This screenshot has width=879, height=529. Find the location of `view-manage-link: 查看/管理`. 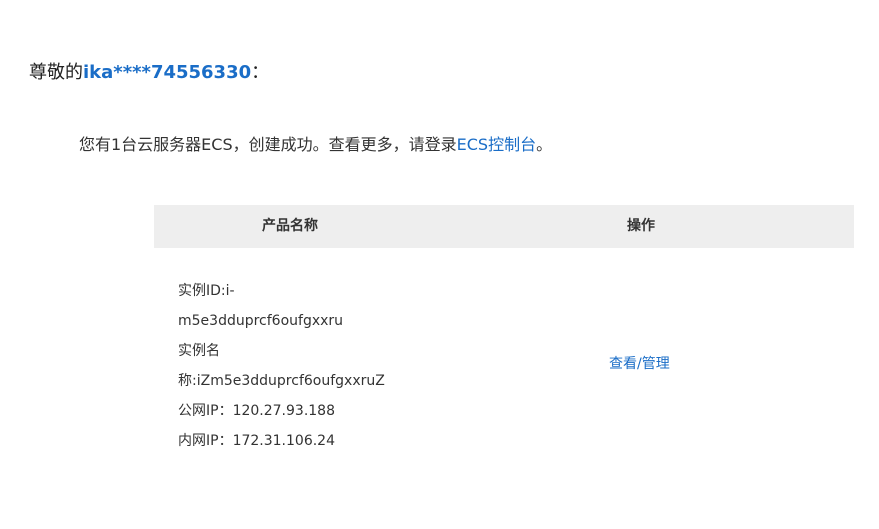

view-manage-link: 查看/管理 is located at coordinates (639, 364).